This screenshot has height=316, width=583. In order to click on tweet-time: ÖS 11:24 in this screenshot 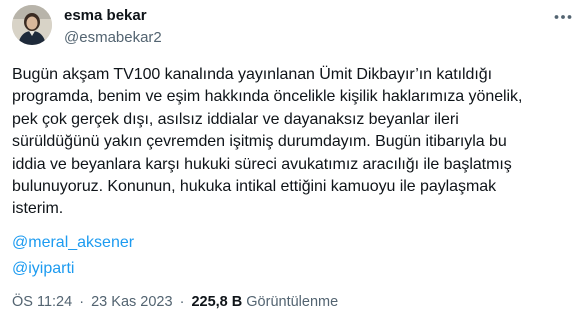, I will do `click(42, 302)`.